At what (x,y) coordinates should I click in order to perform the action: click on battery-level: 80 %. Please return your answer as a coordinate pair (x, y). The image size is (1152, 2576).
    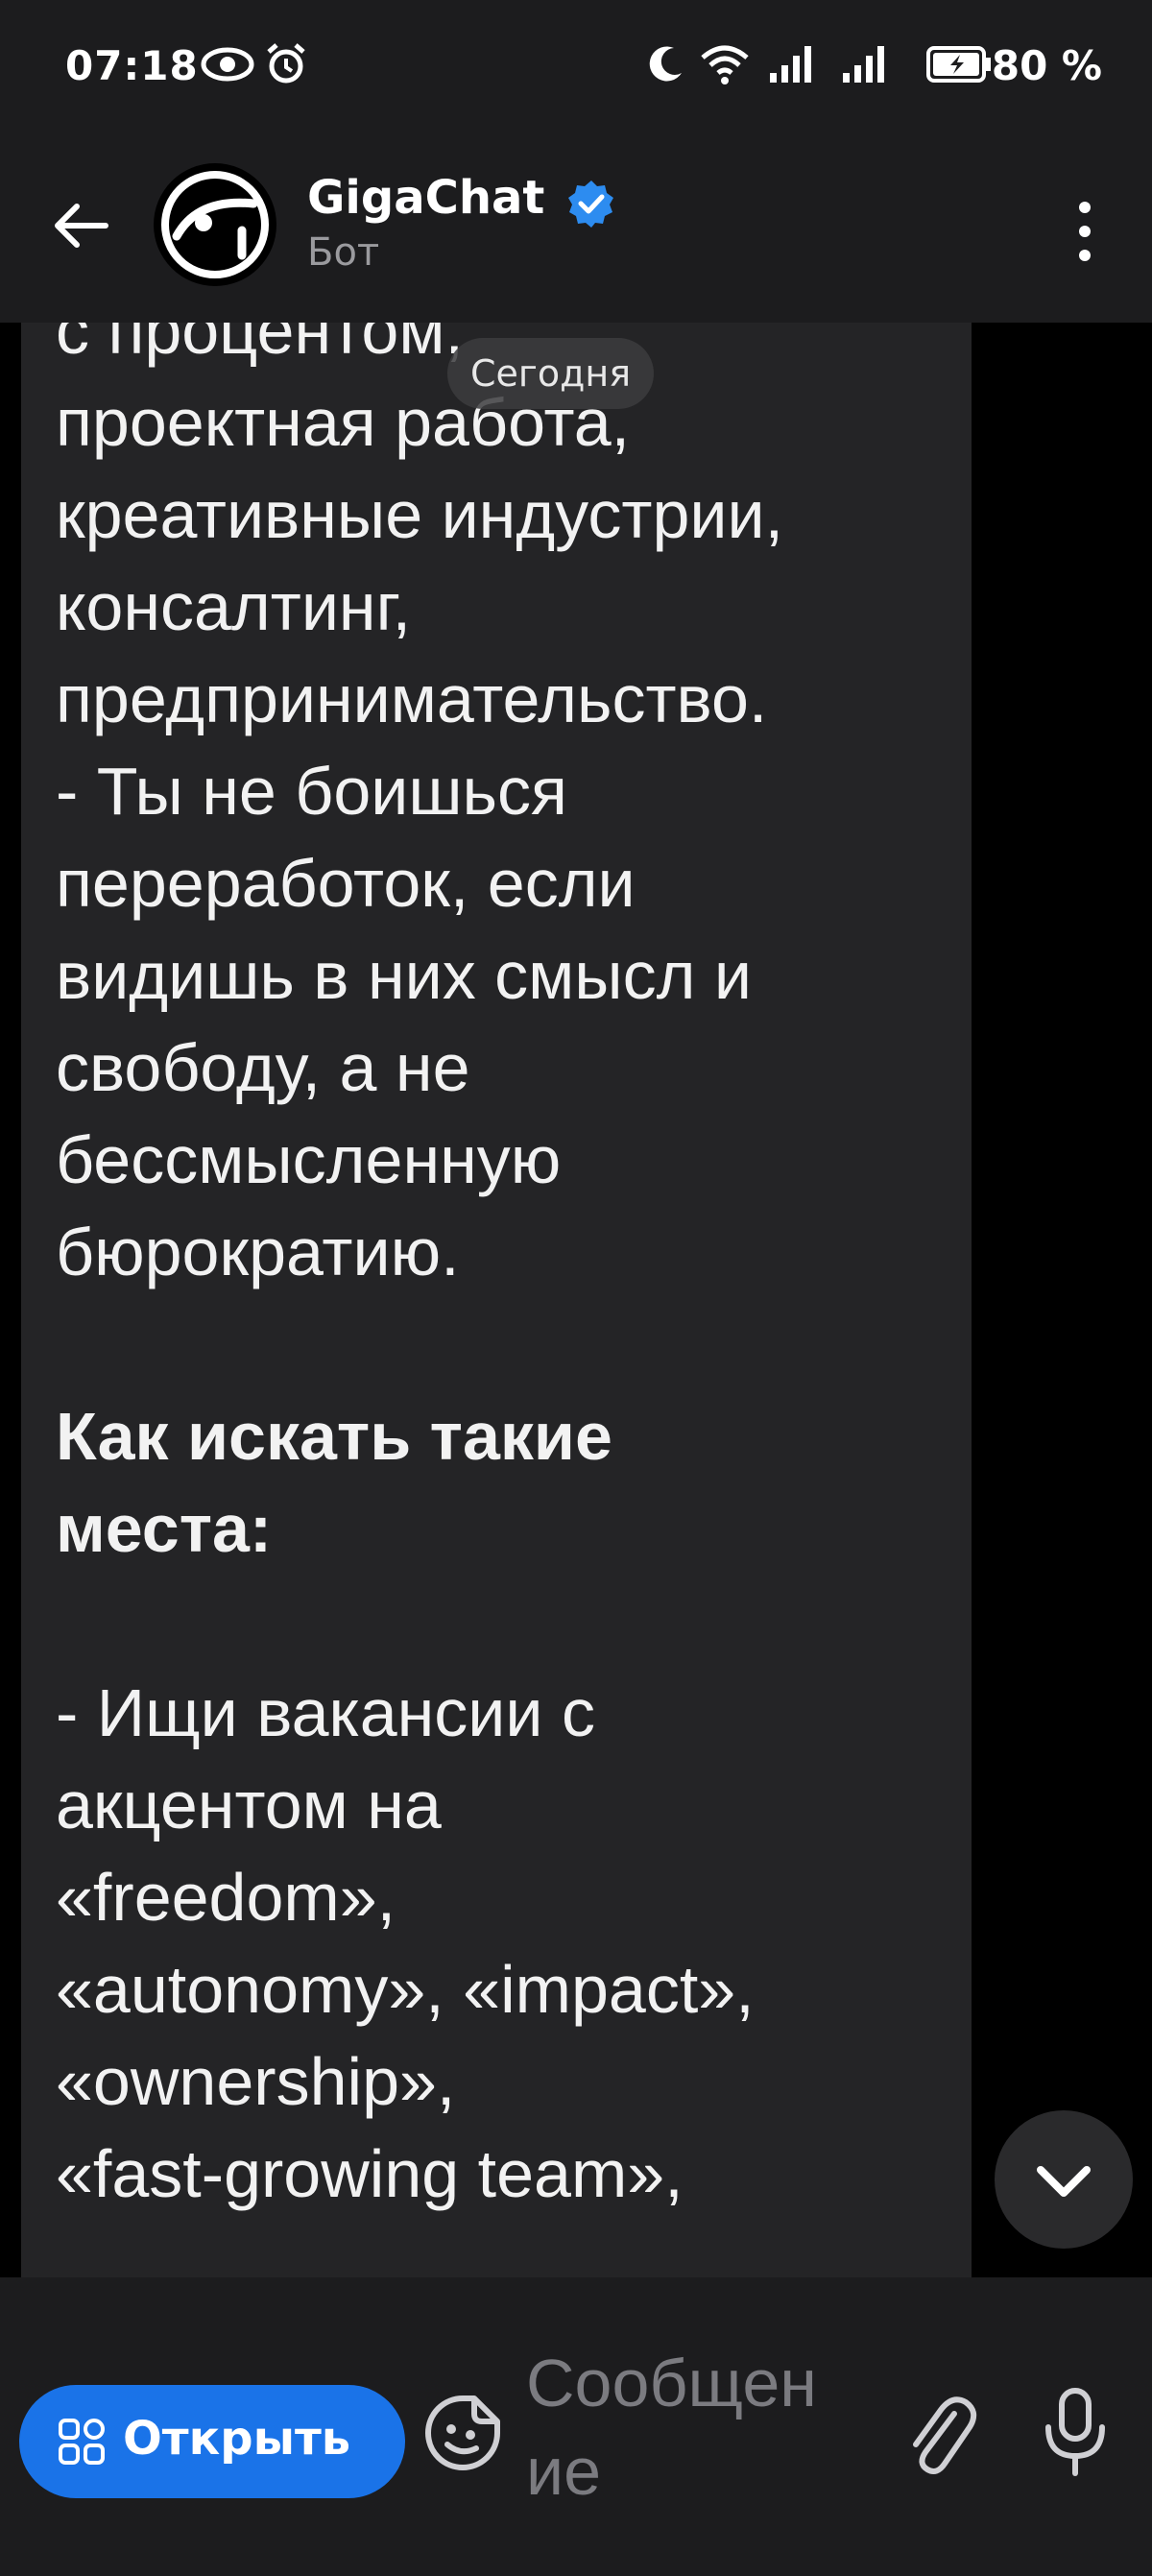
    Looking at the image, I should click on (1046, 65).